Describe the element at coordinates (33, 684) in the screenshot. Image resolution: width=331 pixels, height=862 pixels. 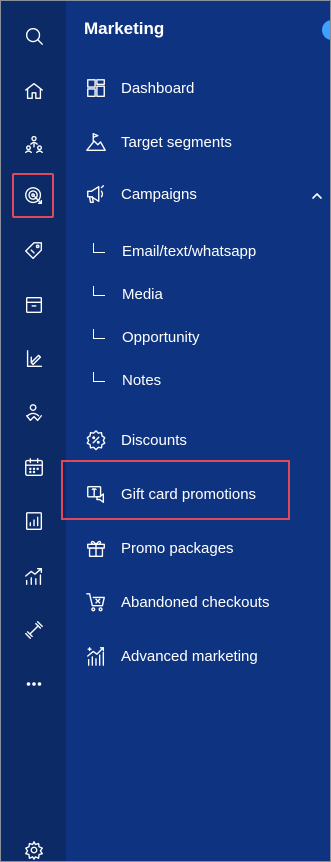
I see `more-icon` at that location.